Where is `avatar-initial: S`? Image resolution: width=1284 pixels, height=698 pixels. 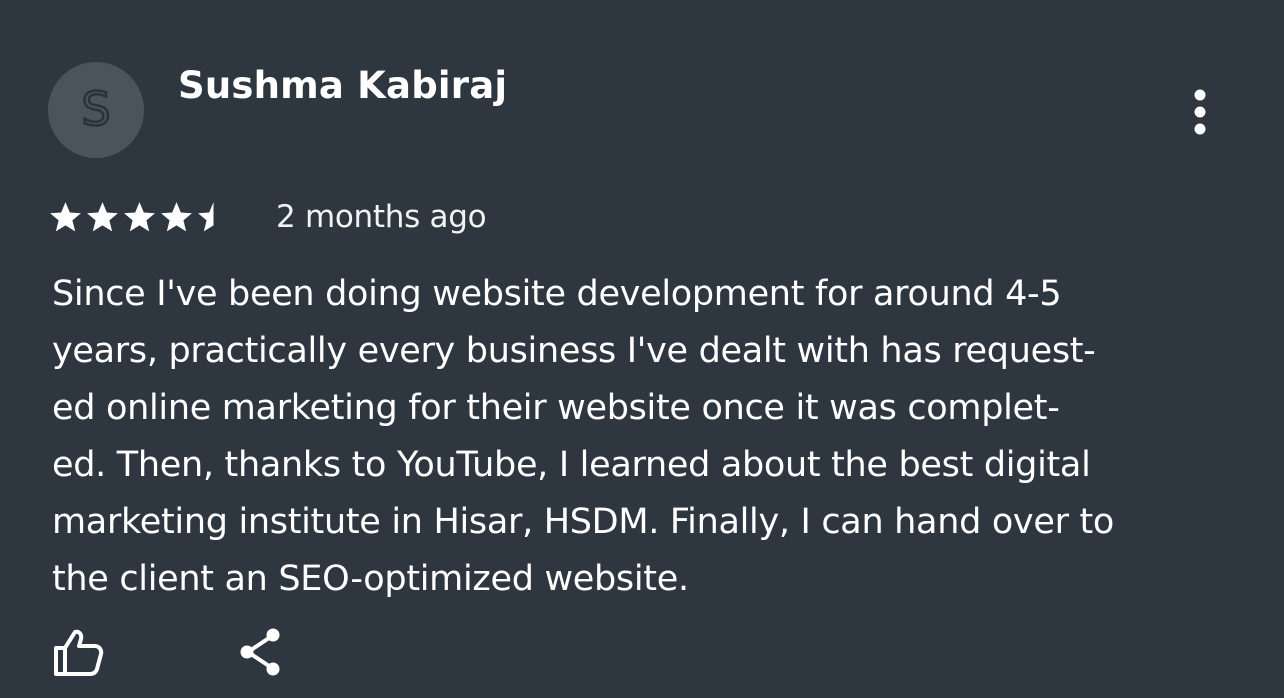 avatar-initial: S is located at coordinates (96, 109).